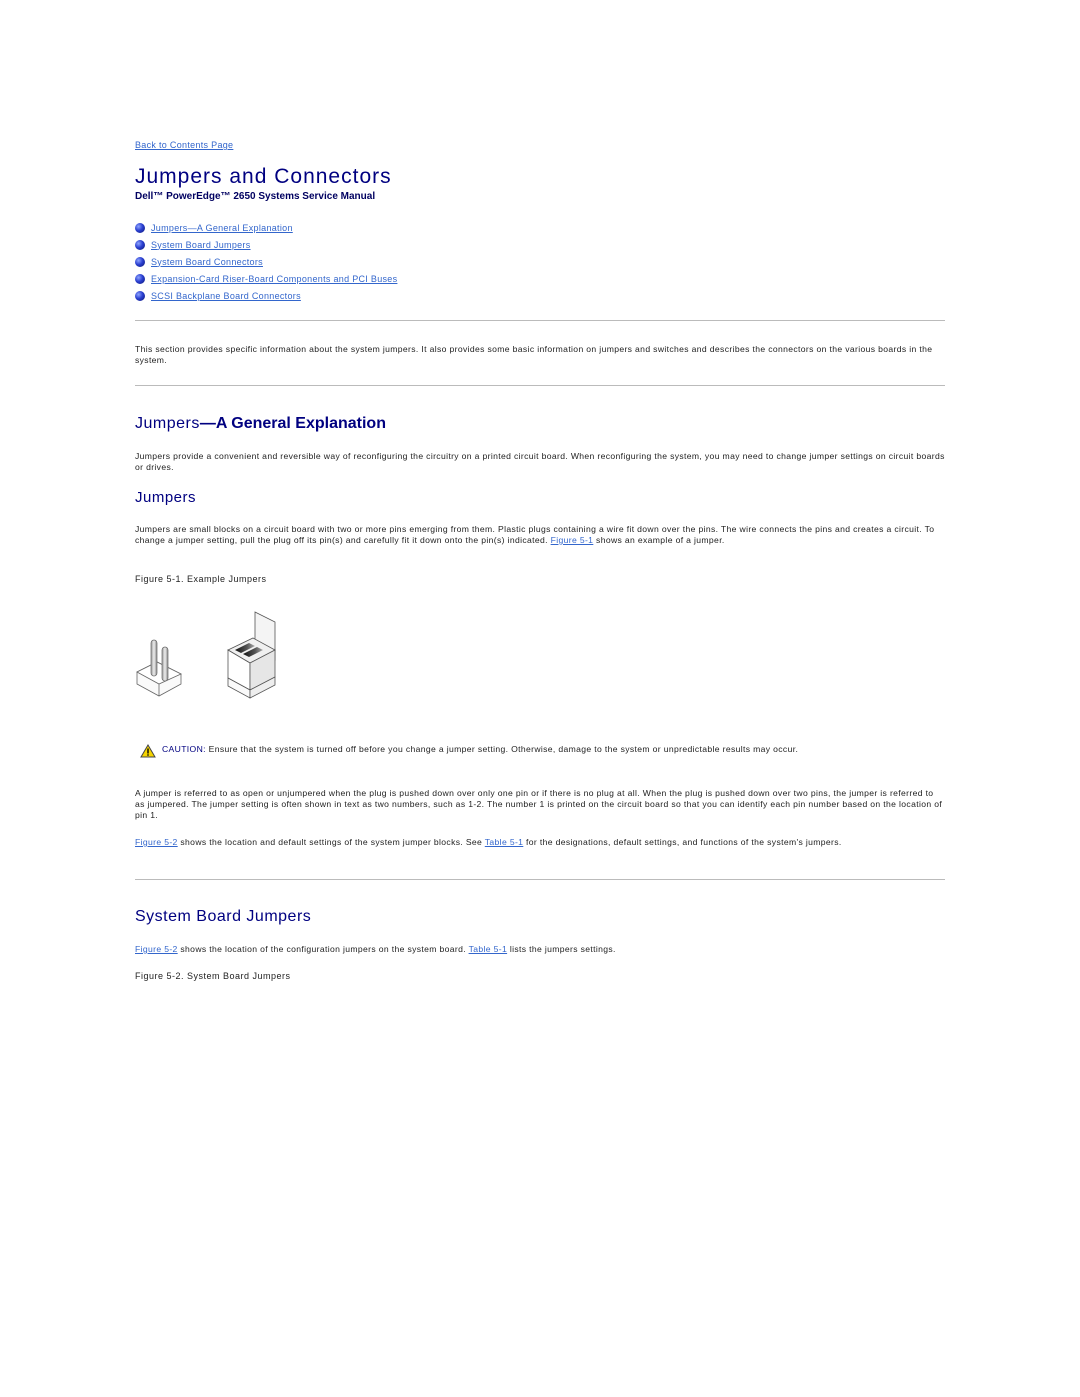  What do you see at coordinates (167, 423) in the screenshot?
I see `heading-light-part: Jumpers` at bounding box center [167, 423].